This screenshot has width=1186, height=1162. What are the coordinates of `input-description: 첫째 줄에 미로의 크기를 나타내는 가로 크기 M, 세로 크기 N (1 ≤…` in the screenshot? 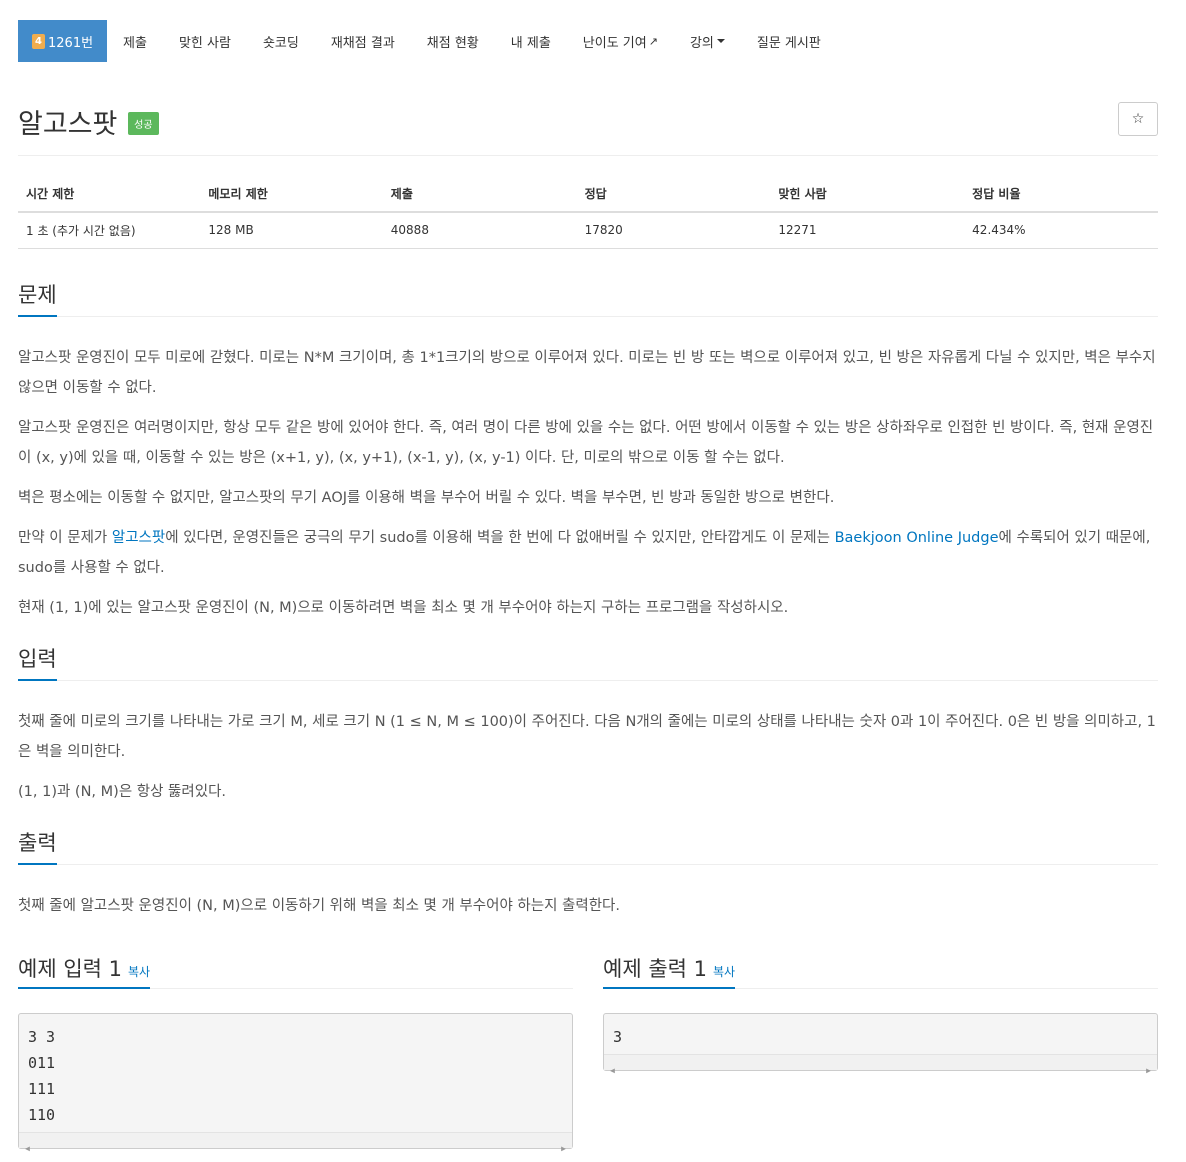 It's located at (588, 757).